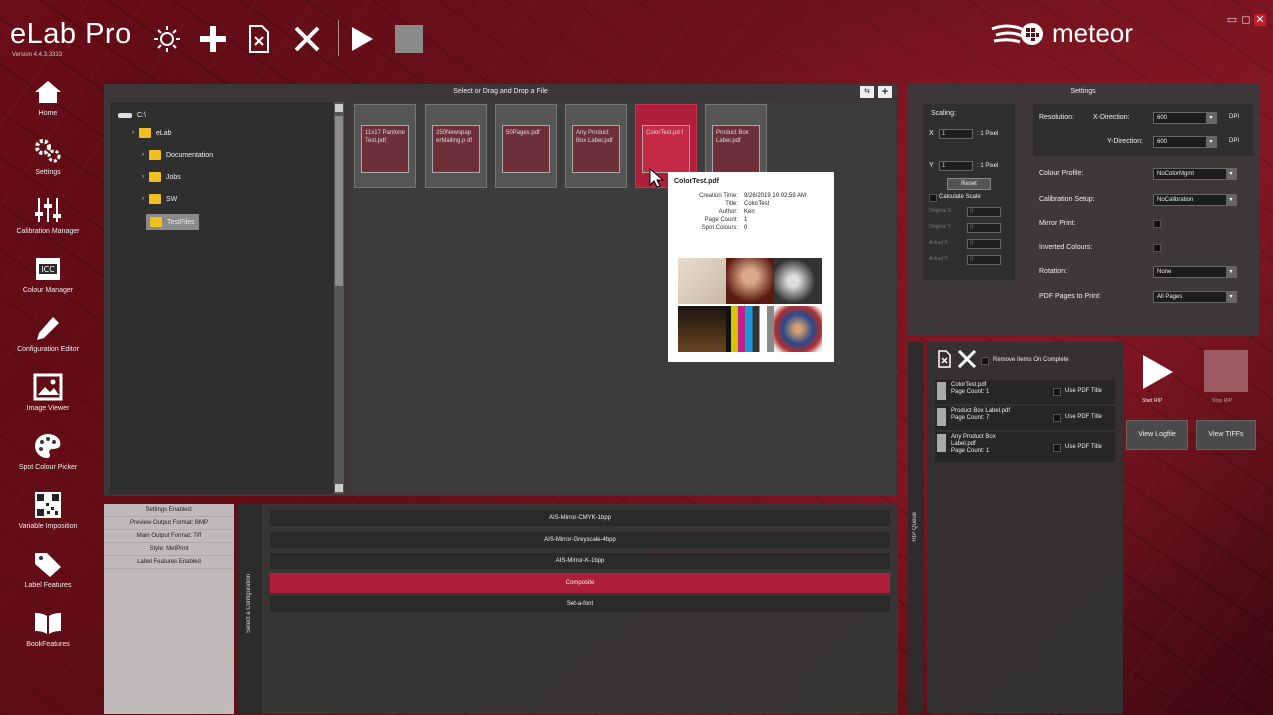  What do you see at coordinates (362, 39) in the screenshot?
I see `play-icon` at bounding box center [362, 39].